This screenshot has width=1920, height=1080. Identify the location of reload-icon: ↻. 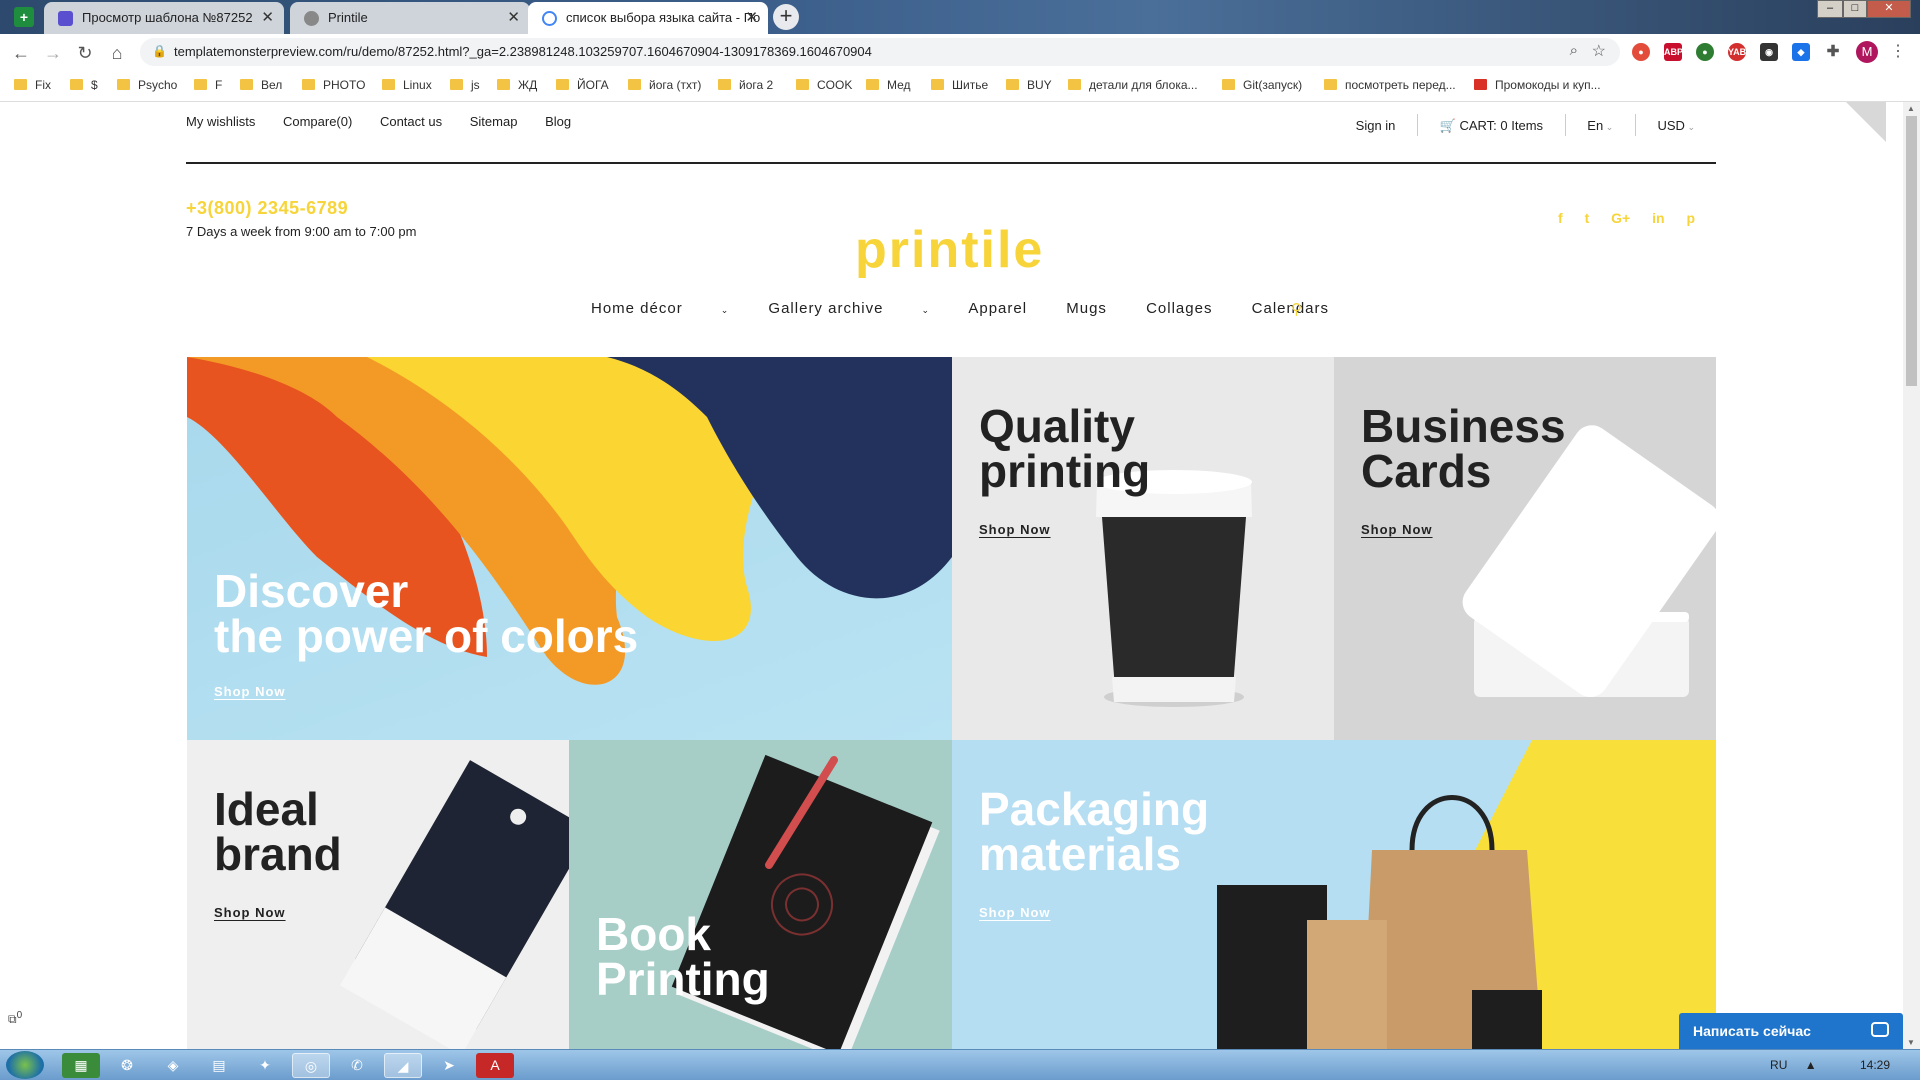
(85, 53).